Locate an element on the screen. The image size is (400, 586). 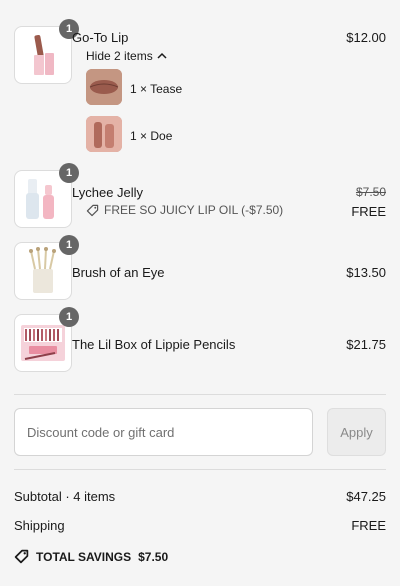
discount-code-input is located at coordinates (163, 432).